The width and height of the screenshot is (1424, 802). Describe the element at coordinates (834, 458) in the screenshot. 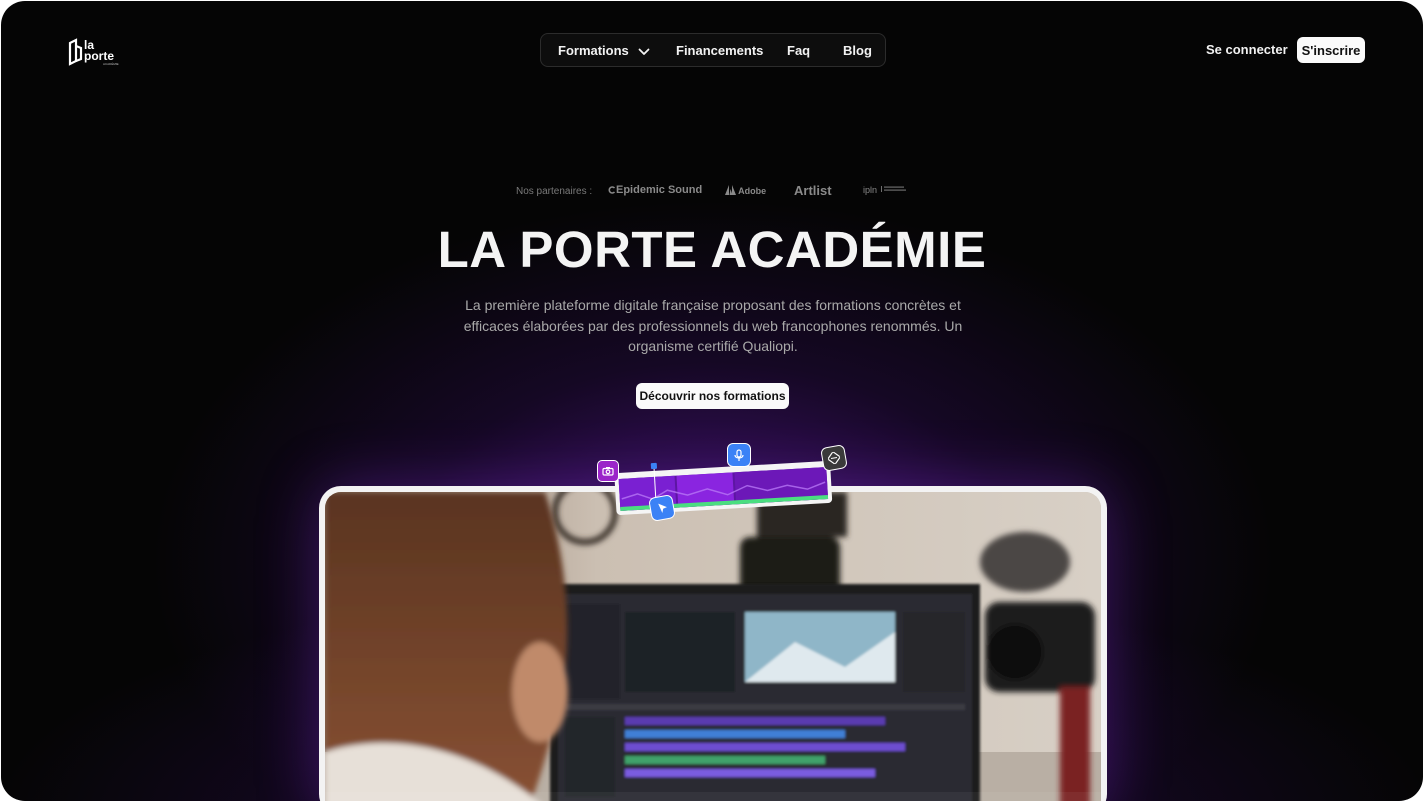

I see `film-icon` at that location.